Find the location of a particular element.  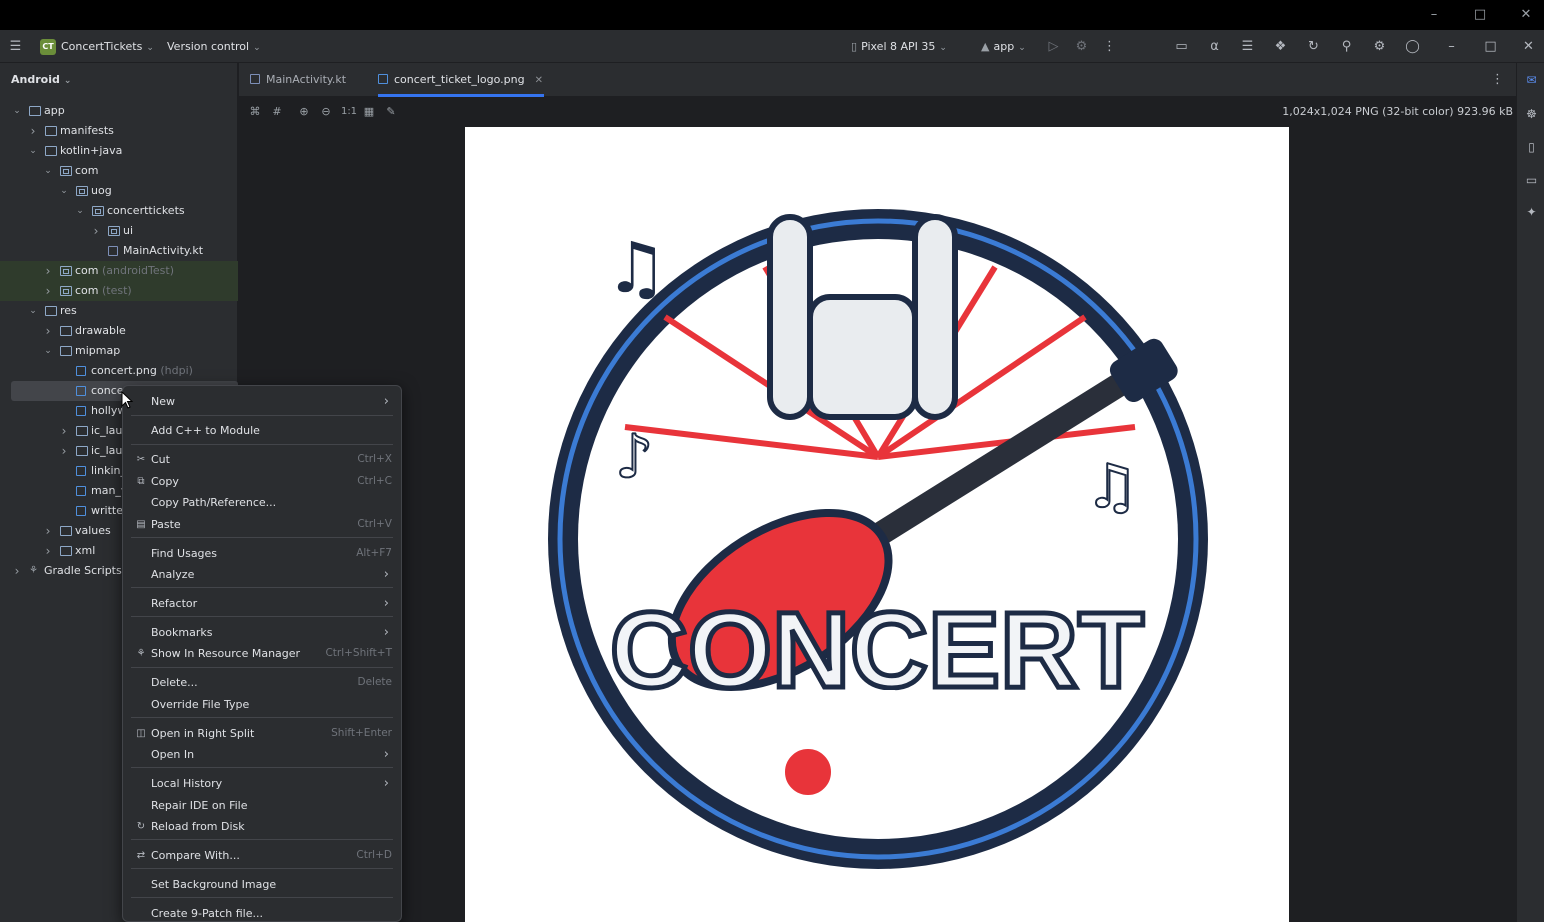

tab-options-icon: ⋮ is located at coordinates (1497, 79).